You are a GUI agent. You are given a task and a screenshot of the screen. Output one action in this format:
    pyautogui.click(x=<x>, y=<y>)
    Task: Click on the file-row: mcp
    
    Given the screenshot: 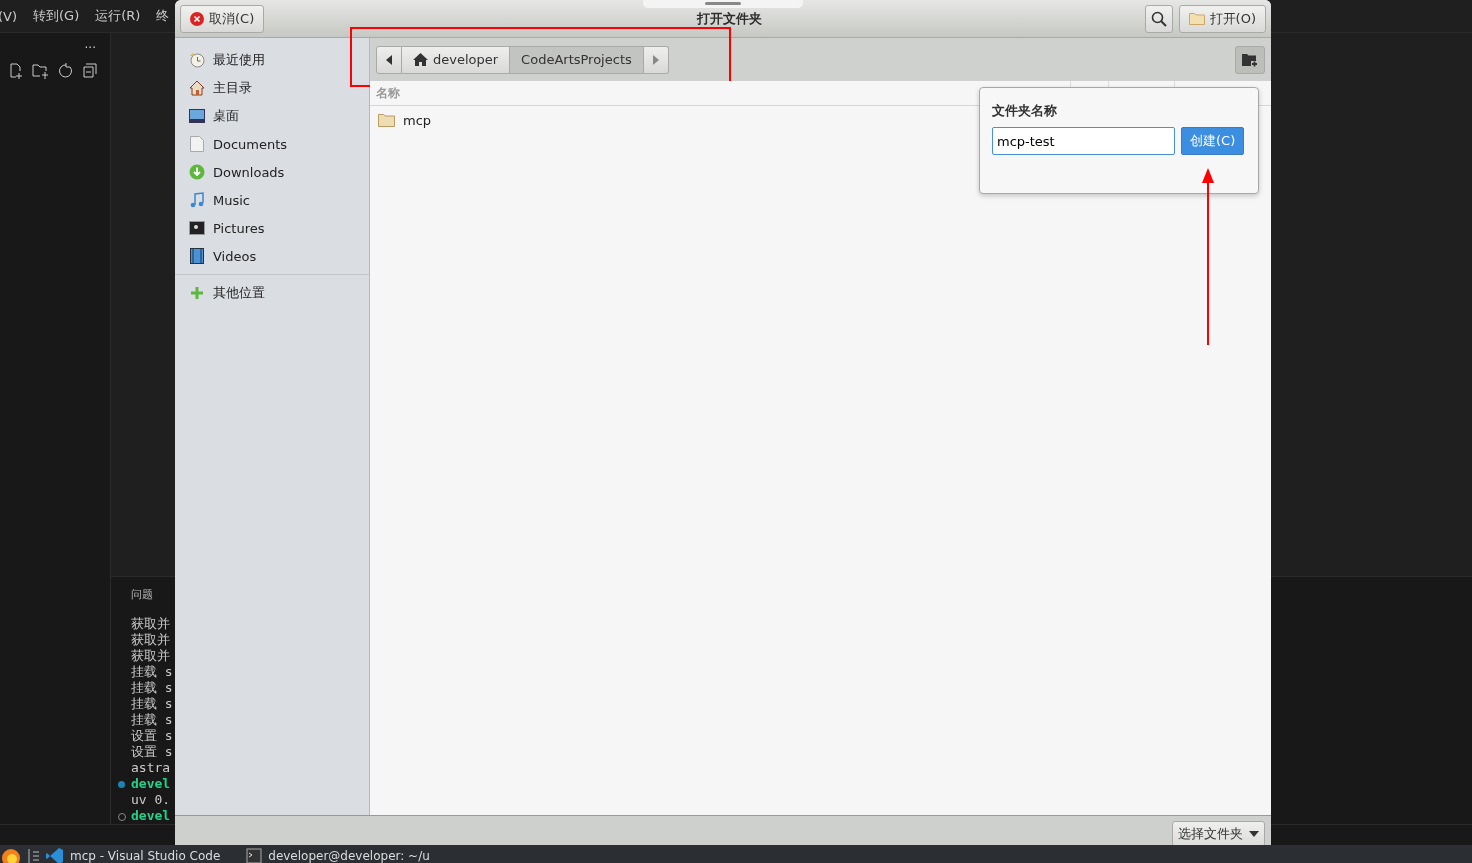 What is the action you would take?
    pyautogui.click(x=406, y=120)
    